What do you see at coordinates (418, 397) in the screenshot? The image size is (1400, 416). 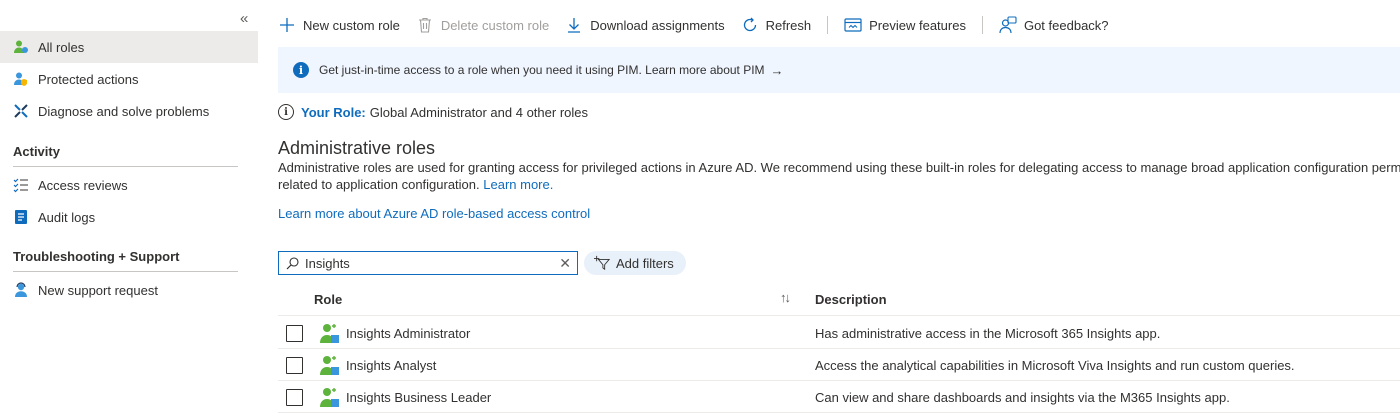 I see `role-name: Insights Business Leader` at bounding box center [418, 397].